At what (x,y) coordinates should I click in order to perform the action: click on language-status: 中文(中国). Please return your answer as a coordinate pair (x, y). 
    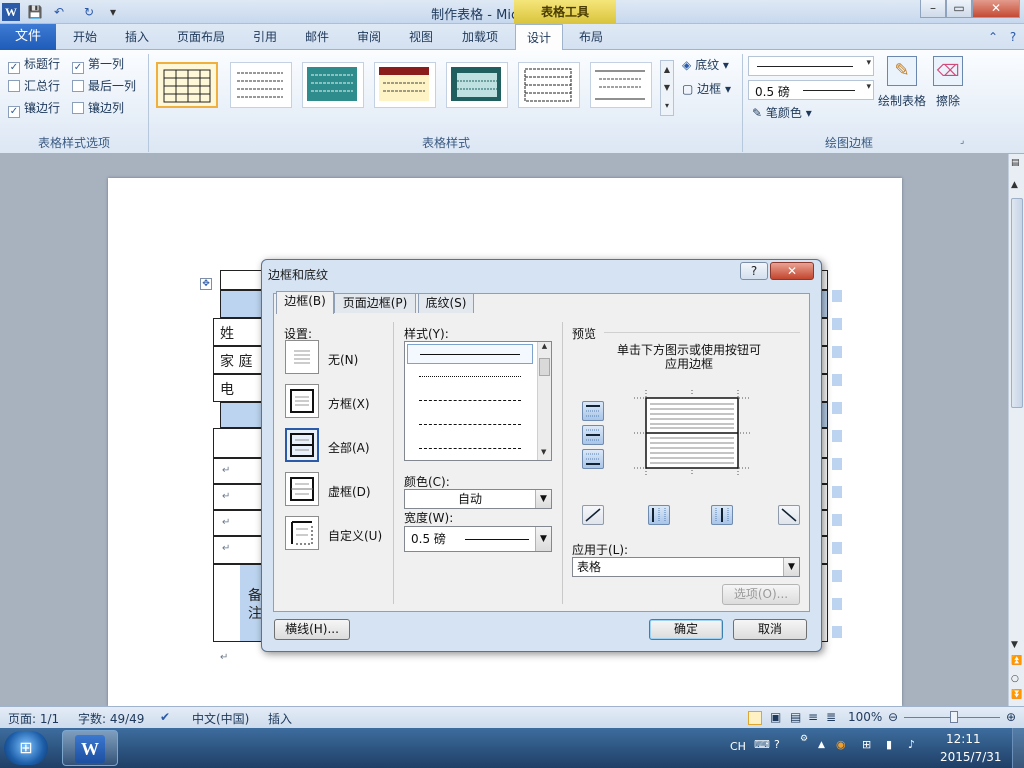
    Looking at the image, I should click on (220, 718).